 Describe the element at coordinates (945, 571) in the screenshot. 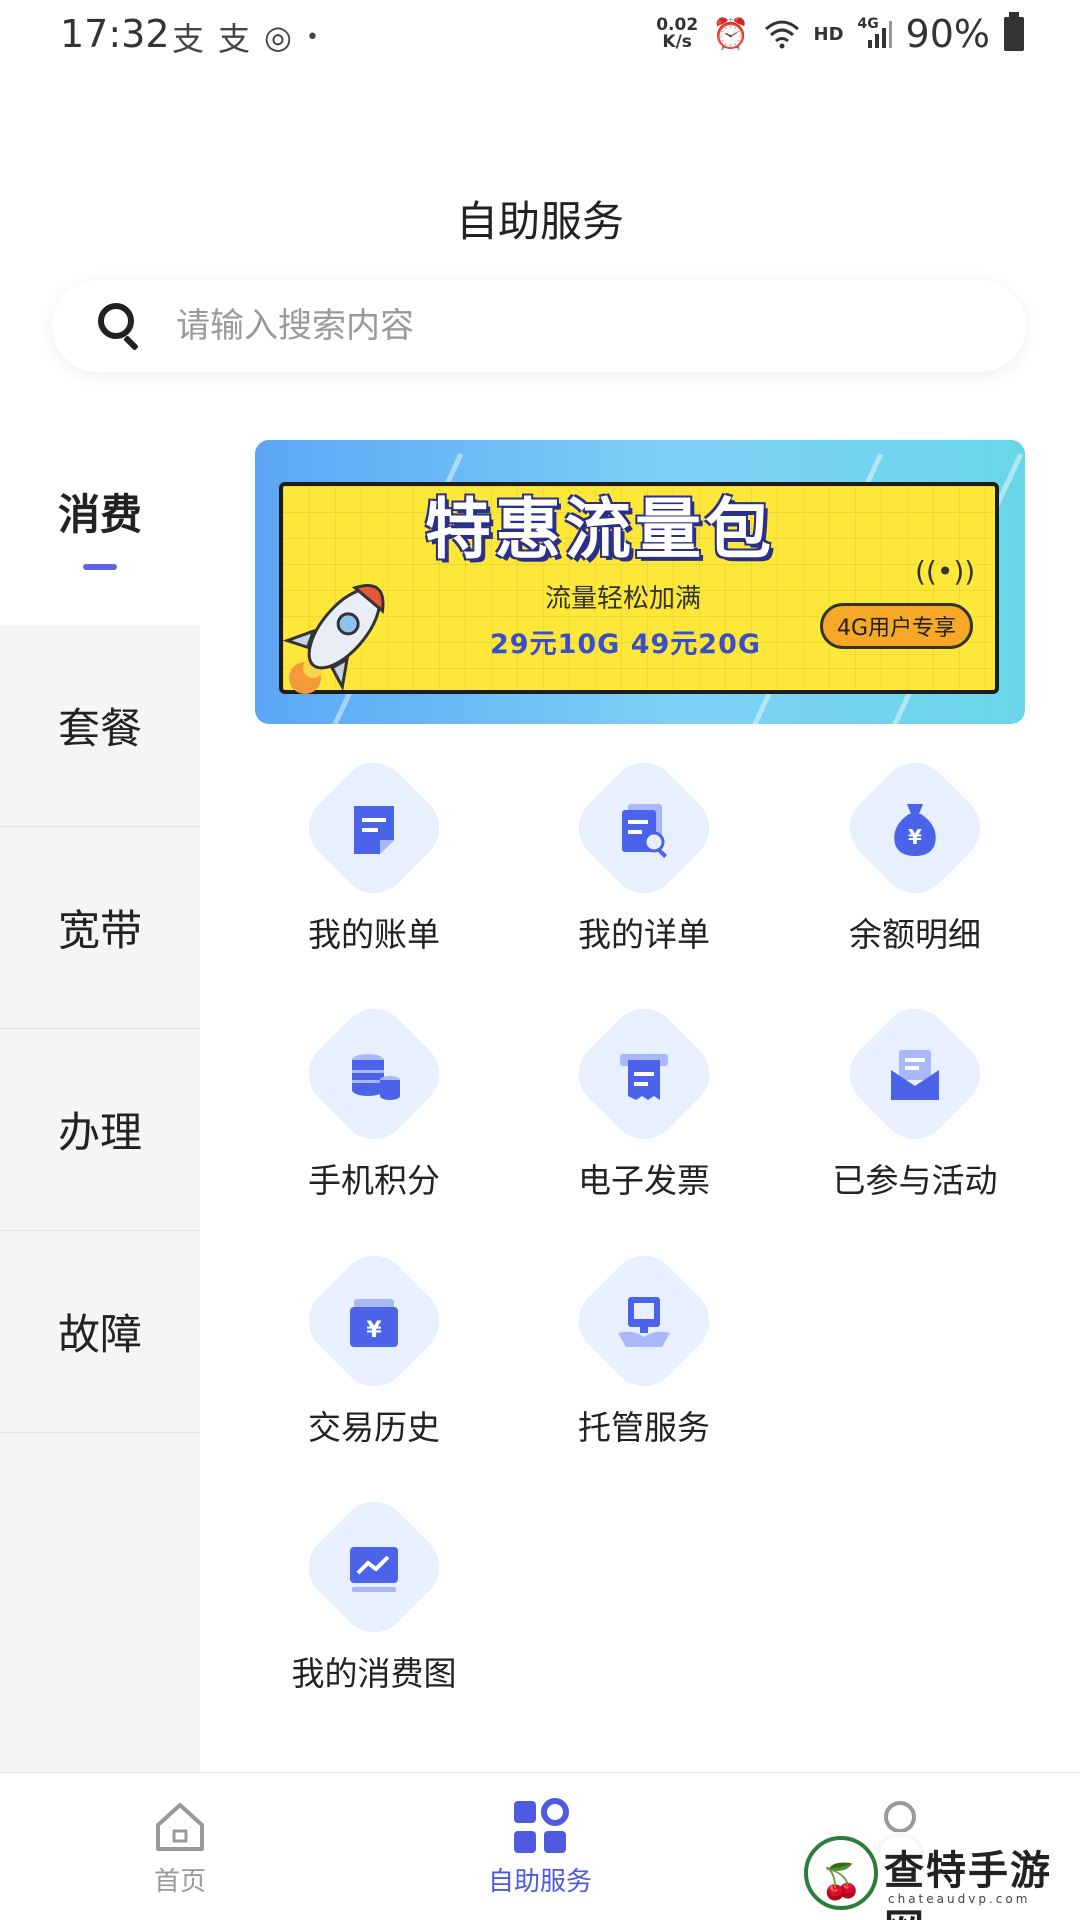

I see `broadcast-icon: ((•))` at that location.